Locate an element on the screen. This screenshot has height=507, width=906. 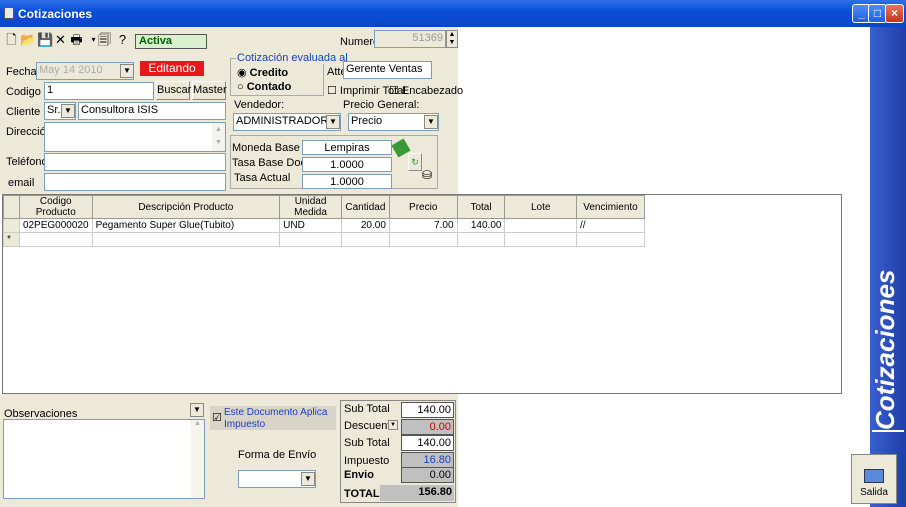
table-cell: Pegamento Super Glue(Tubito) is located at coordinates (186, 225).